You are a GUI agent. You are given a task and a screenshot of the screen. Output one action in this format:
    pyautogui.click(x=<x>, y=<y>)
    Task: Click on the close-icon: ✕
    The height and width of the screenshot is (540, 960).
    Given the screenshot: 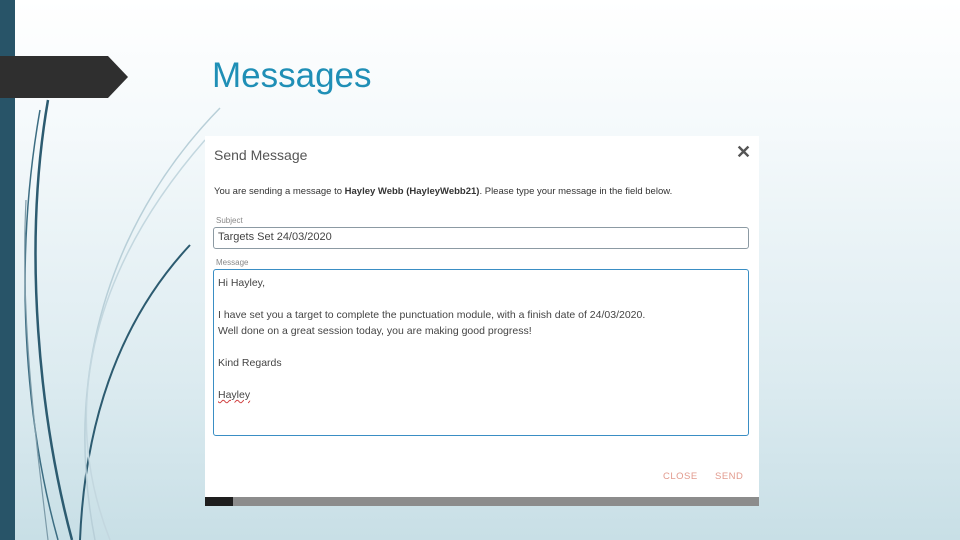 What is the action you would take?
    pyautogui.click(x=743, y=152)
    